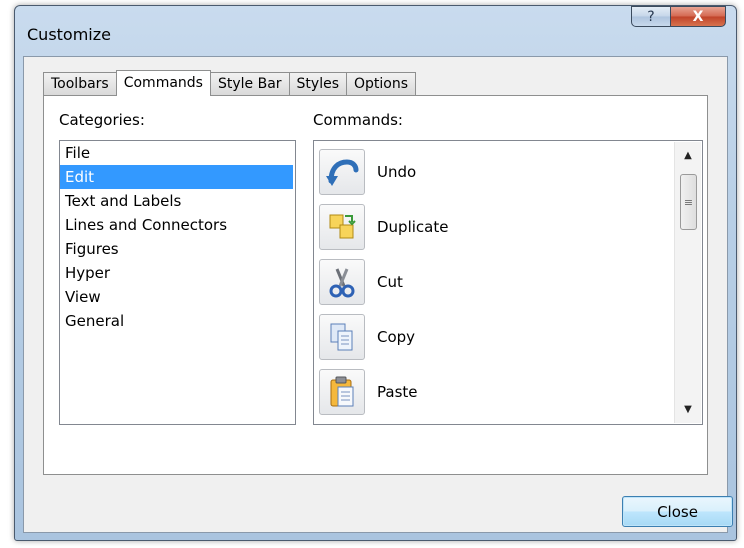 The width and height of the screenshot is (744, 548). What do you see at coordinates (317, 83) in the screenshot?
I see `tab-styles: Styles` at bounding box center [317, 83].